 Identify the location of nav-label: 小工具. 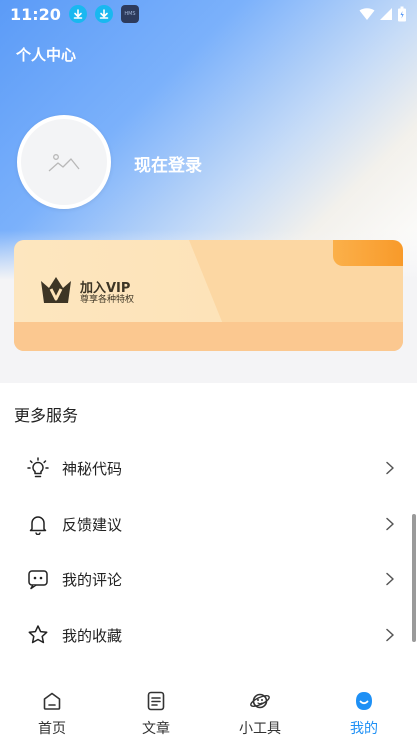
(260, 729).